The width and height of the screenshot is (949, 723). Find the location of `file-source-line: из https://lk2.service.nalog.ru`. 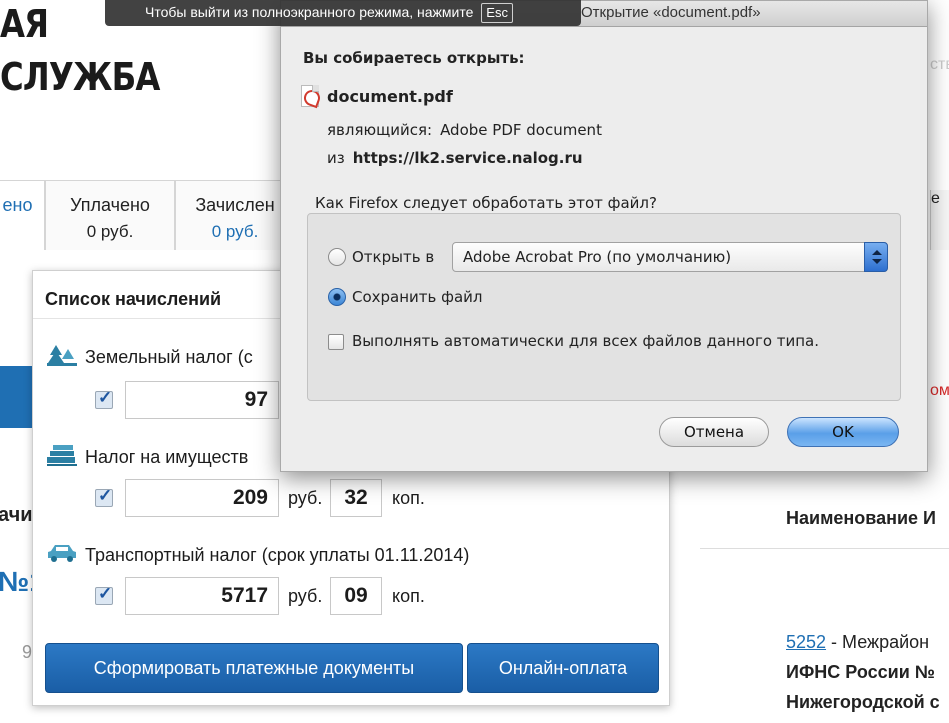

file-source-line: из https://lk2.service.nalog.ru is located at coordinates (455, 158).